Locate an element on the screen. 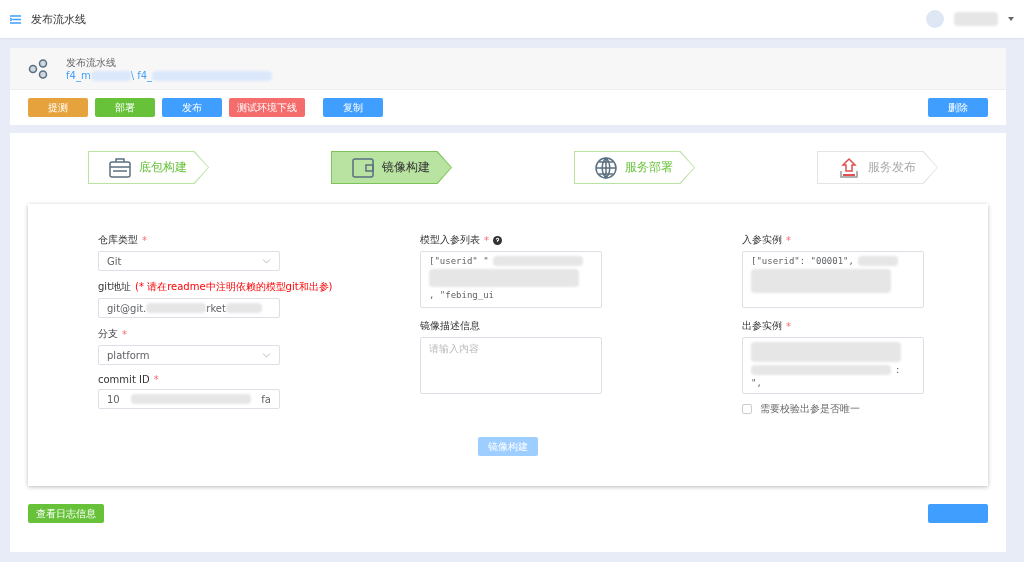  action-button: 测试环境下线 is located at coordinates (267, 107).